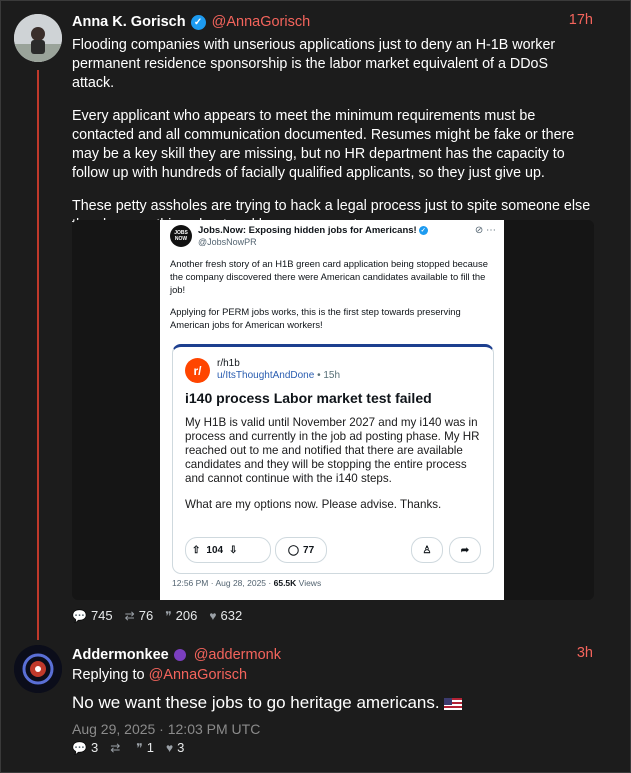  What do you see at coordinates (465, 550) in the screenshot?
I see `share-icon: ➦` at bounding box center [465, 550].